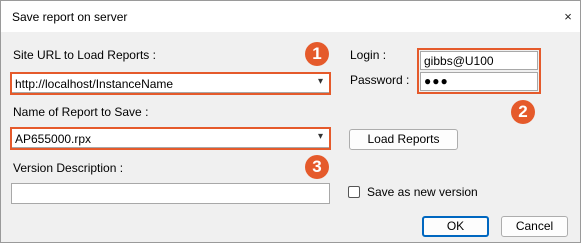 Image resolution: width=581 pixels, height=243 pixels. I want to click on title-bar: Save report on server ×, so click(290, 16).